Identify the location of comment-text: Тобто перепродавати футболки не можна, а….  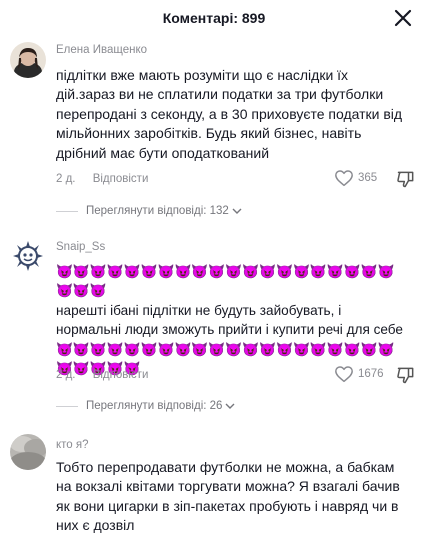
(230, 496).